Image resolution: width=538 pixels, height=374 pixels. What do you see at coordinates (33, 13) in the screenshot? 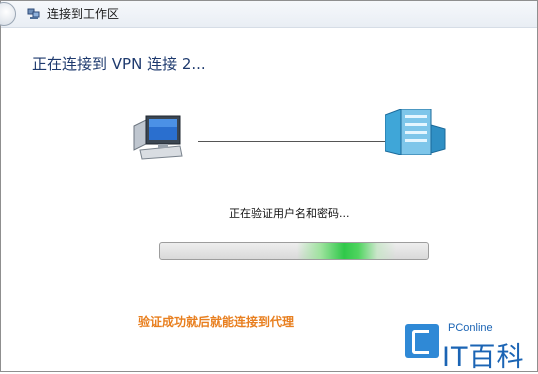
I see `network-icon` at bounding box center [33, 13].